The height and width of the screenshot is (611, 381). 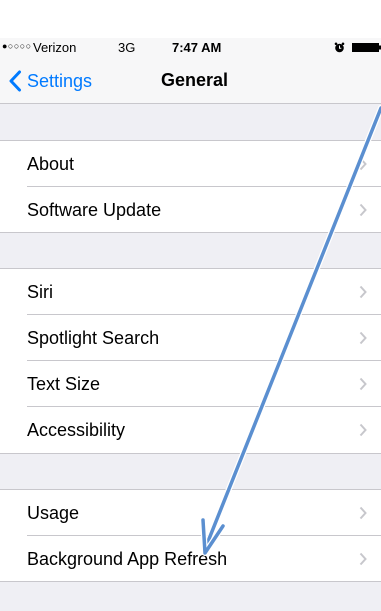 What do you see at coordinates (190, 292) in the screenshot?
I see `row-siri: Siri` at bounding box center [190, 292].